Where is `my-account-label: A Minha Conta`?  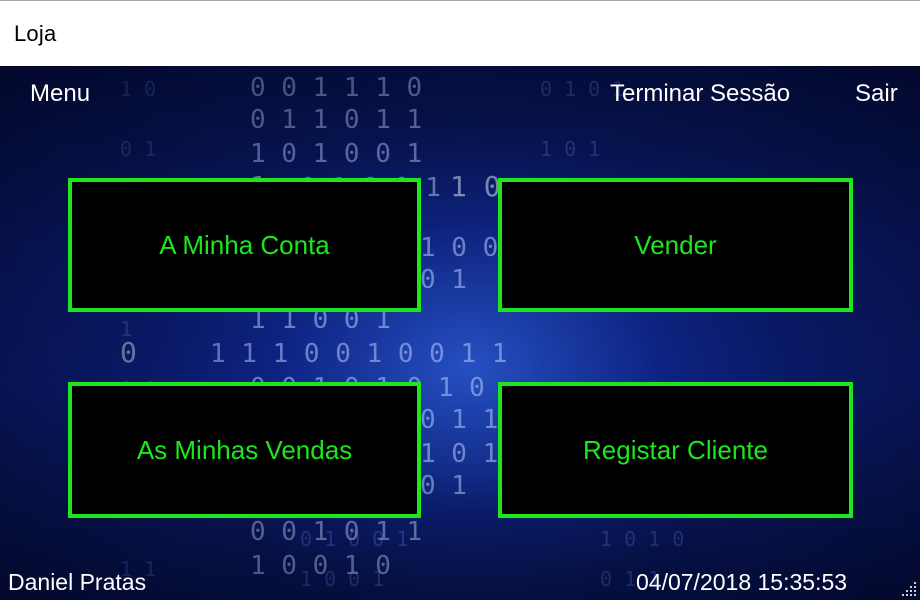 my-account-label: A Minha Conta is located at coordinates (244, 244).